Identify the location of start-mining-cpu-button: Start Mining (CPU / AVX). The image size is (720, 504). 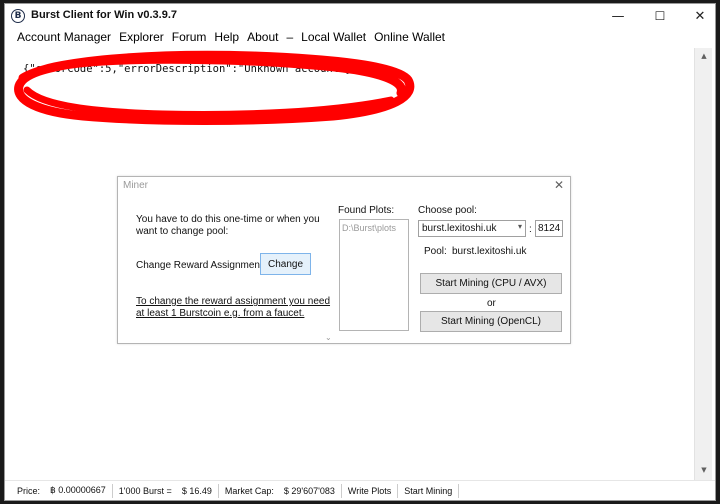
(491, 283).